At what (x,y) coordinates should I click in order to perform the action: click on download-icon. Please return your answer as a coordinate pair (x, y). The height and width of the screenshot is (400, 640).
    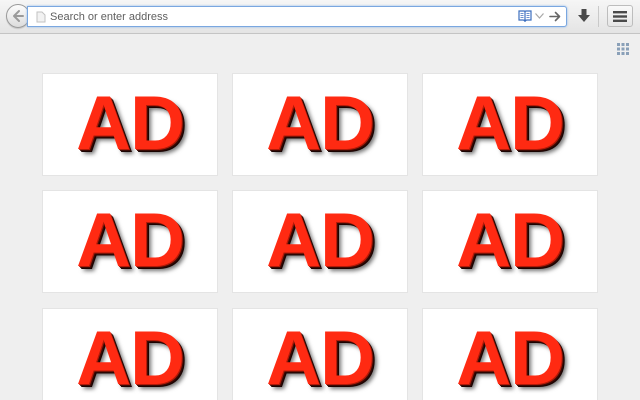
    Looking at the image, I should click on (584, 16).